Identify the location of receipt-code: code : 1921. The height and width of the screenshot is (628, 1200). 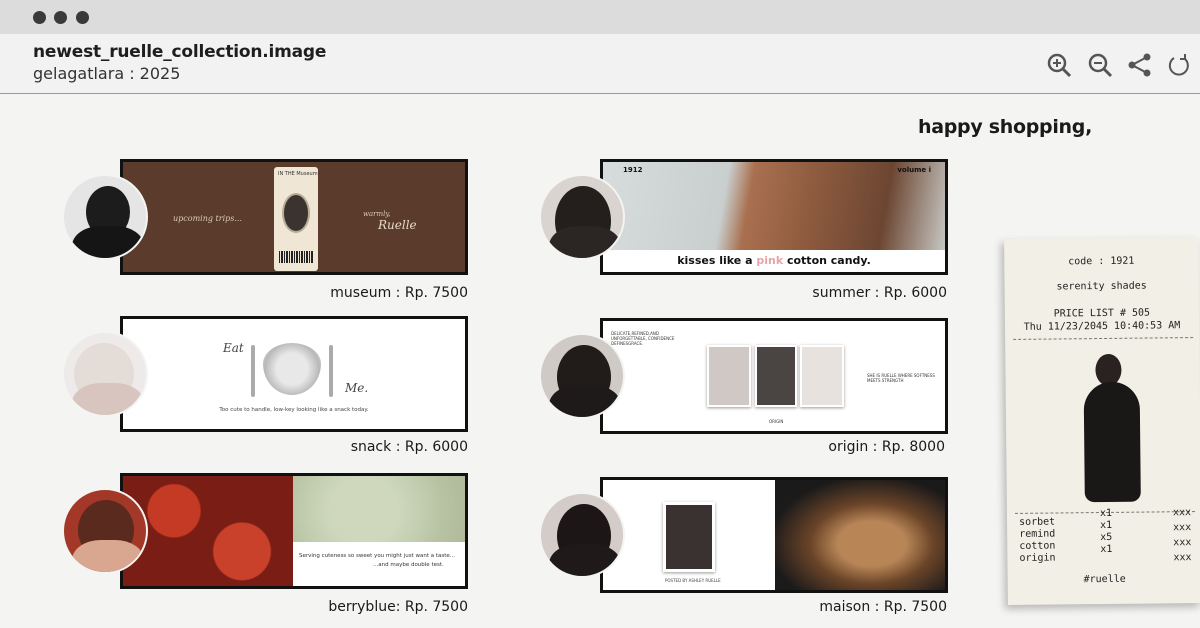
(1101, 261).